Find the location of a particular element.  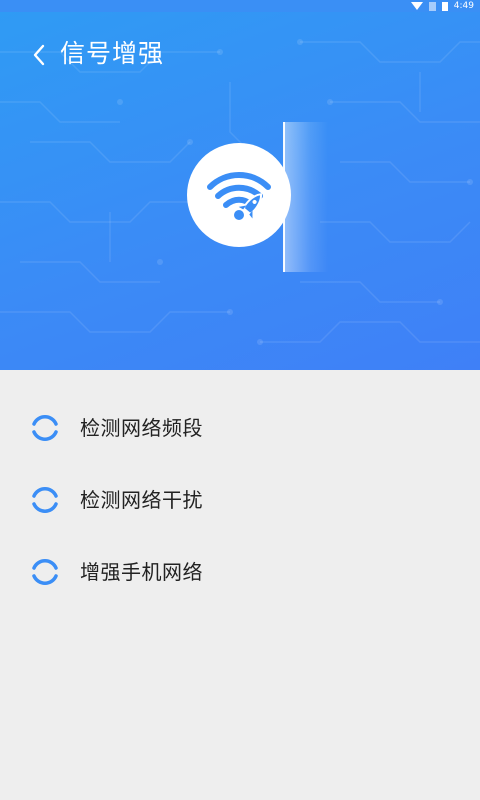

wifi-signal-icon is located at coordinates (416, 6).